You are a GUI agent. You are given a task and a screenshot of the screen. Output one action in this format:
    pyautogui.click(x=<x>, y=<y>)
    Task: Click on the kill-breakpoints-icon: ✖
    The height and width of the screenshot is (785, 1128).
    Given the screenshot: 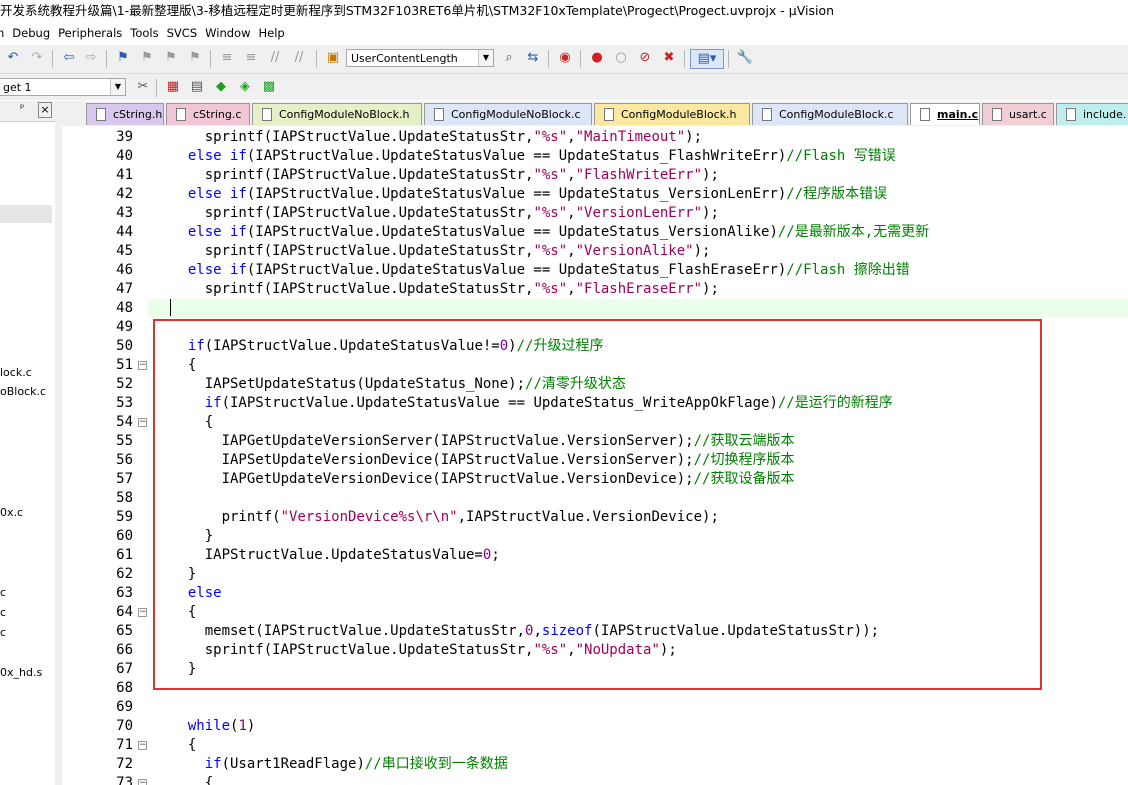 What is the action you would take?
    pyautogui.click(x=669, y=58)
    